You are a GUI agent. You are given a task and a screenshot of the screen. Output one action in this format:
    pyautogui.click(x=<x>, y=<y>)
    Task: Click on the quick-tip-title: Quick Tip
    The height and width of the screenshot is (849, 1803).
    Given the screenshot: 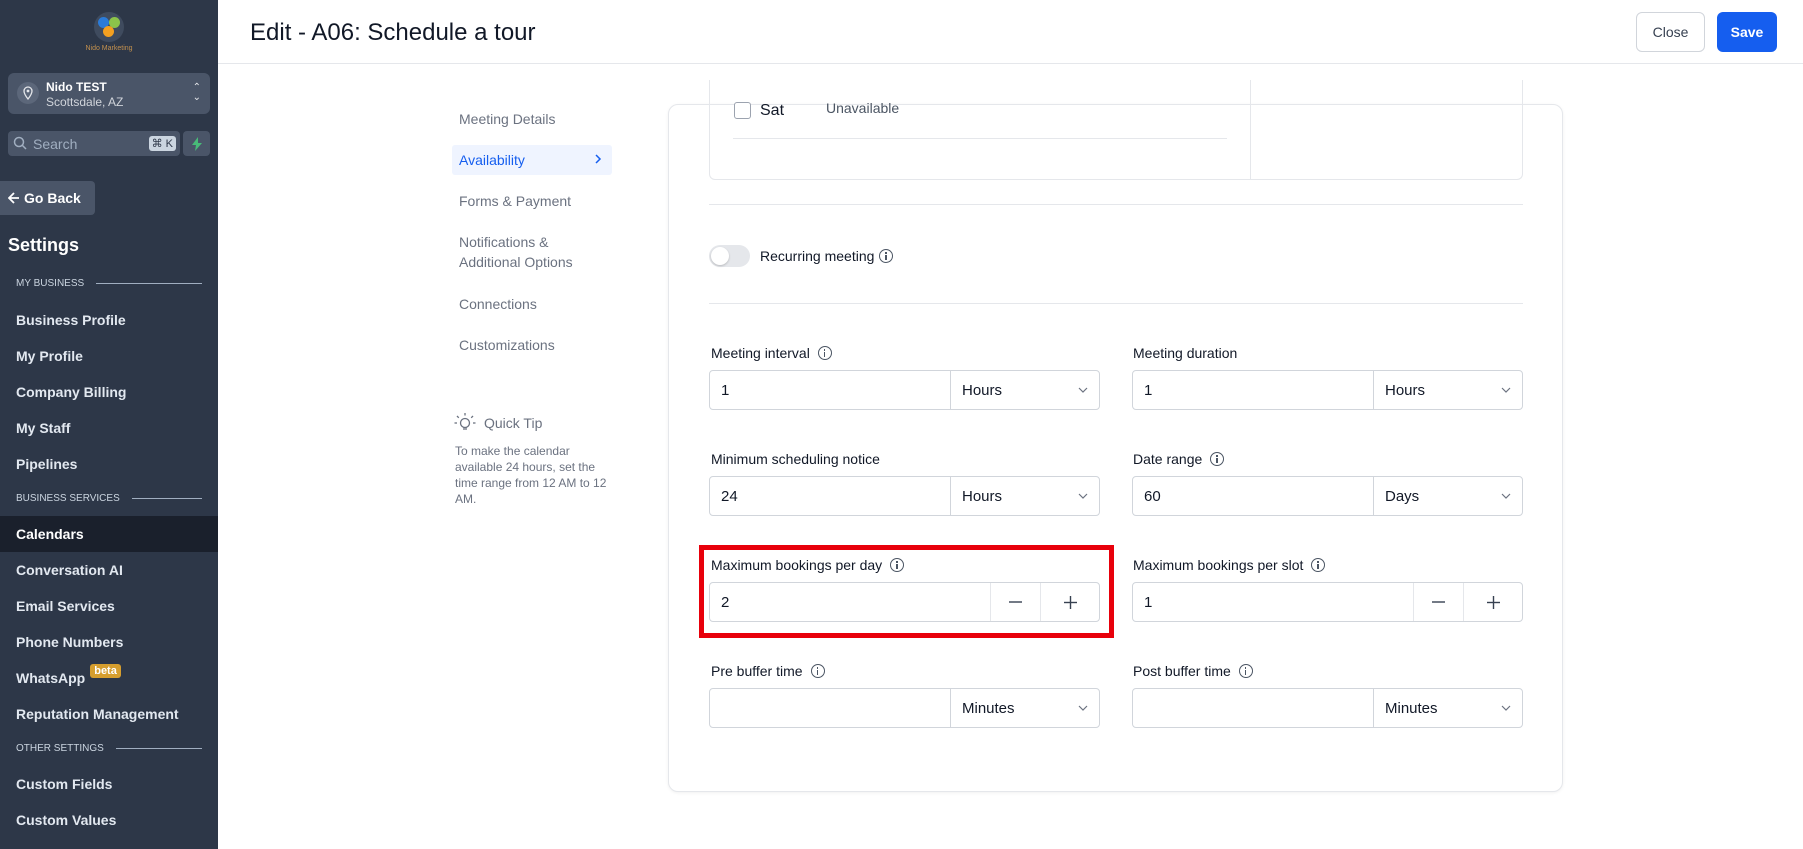 What is the action you would take?
    pyautogui.click(x=513, y=423)
    